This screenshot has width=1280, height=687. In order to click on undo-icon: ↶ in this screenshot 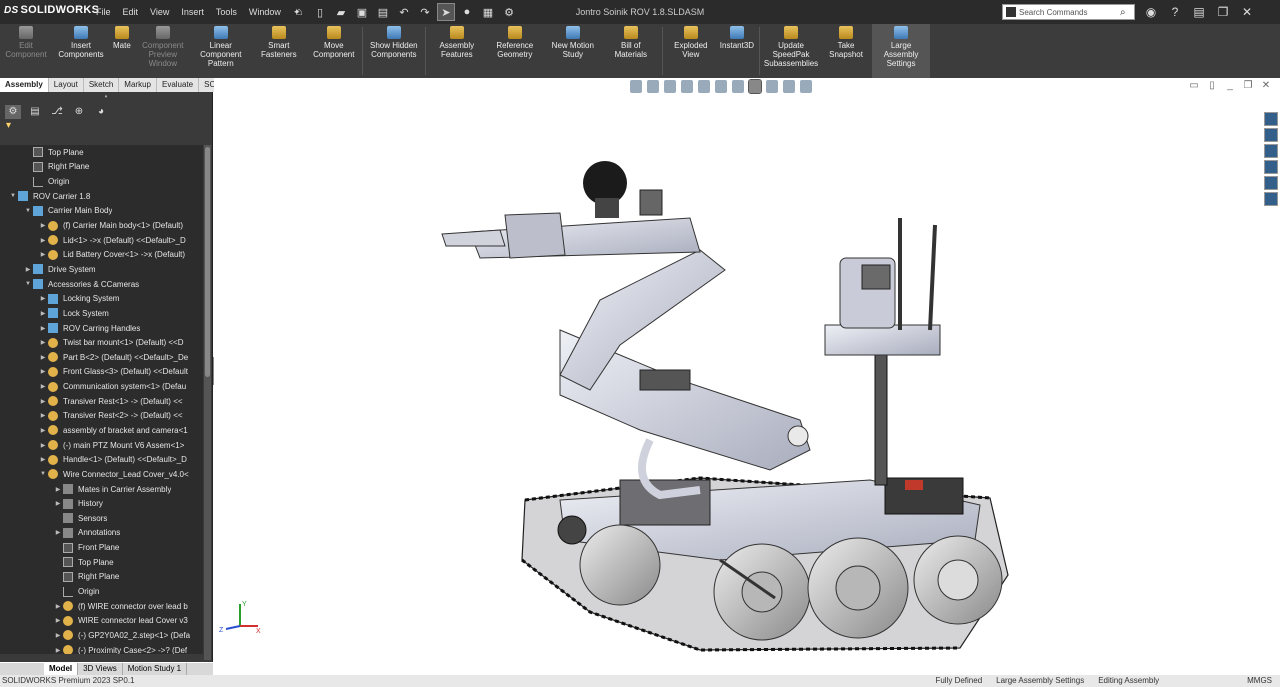, I will do `click(404, 12)`.